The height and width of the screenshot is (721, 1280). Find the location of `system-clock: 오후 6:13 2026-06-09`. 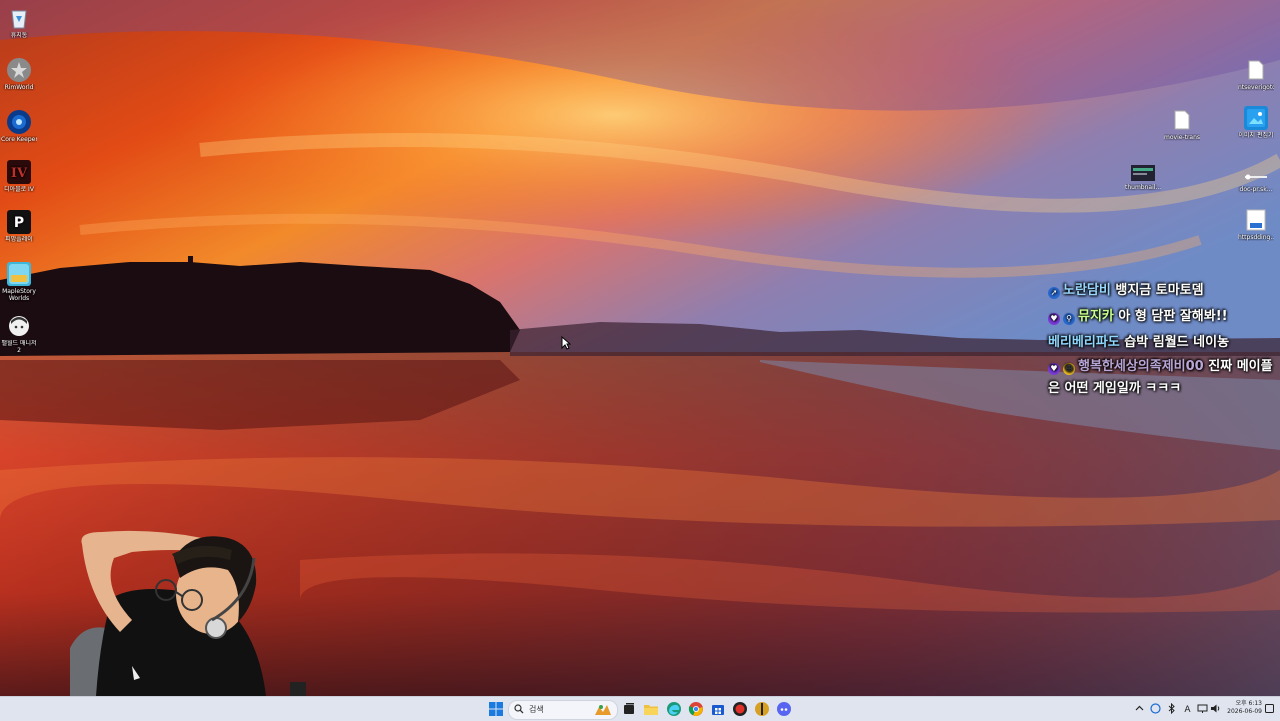

system-clock: 오후 6:13 2026-06-09 is located at coordinates (1242, 708).